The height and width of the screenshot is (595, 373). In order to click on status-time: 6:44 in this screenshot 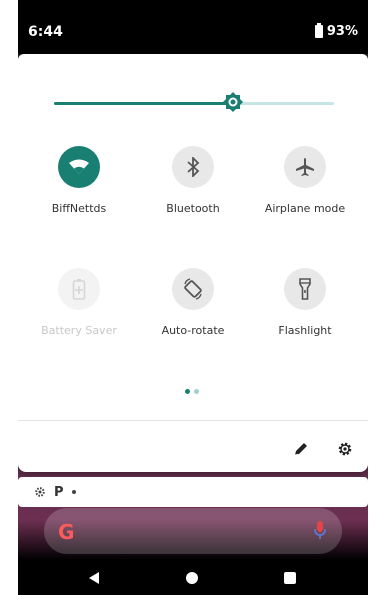, I will do `click(45, 32)`.